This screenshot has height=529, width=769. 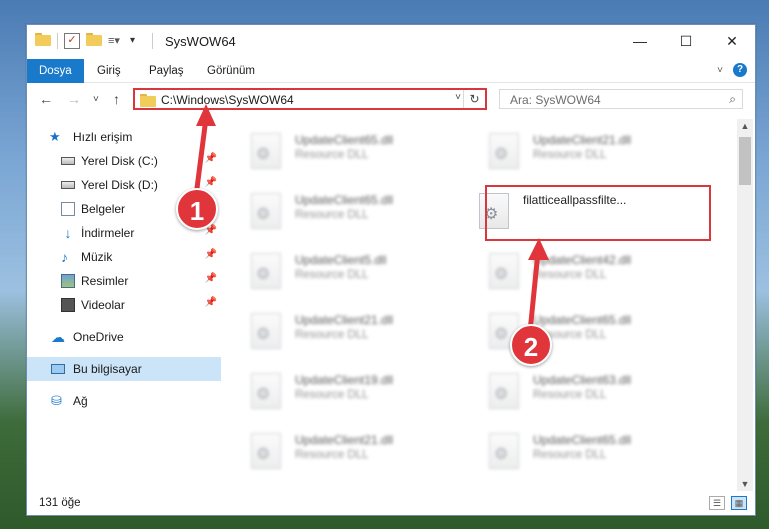 What do you see at coordinates (227, 100) in the screenshot?
I see `address-text: C:\Windows\SysWOW64` at bounding box center [227, 100].